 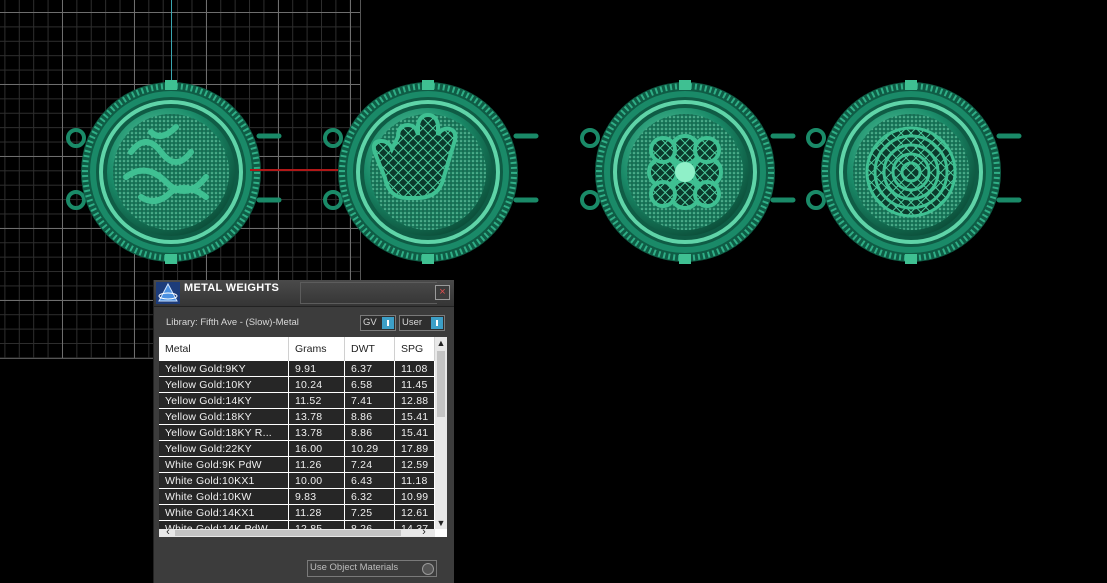 I want to click on dwt-cell: 6.58, so click(x=370, y=384).